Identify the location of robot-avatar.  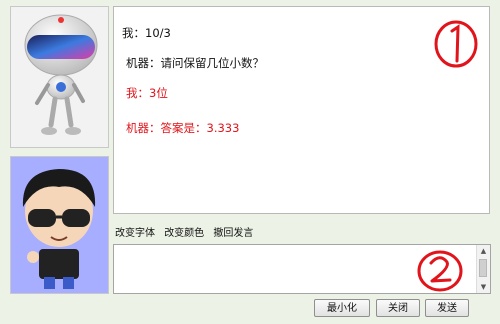
(59, 77).